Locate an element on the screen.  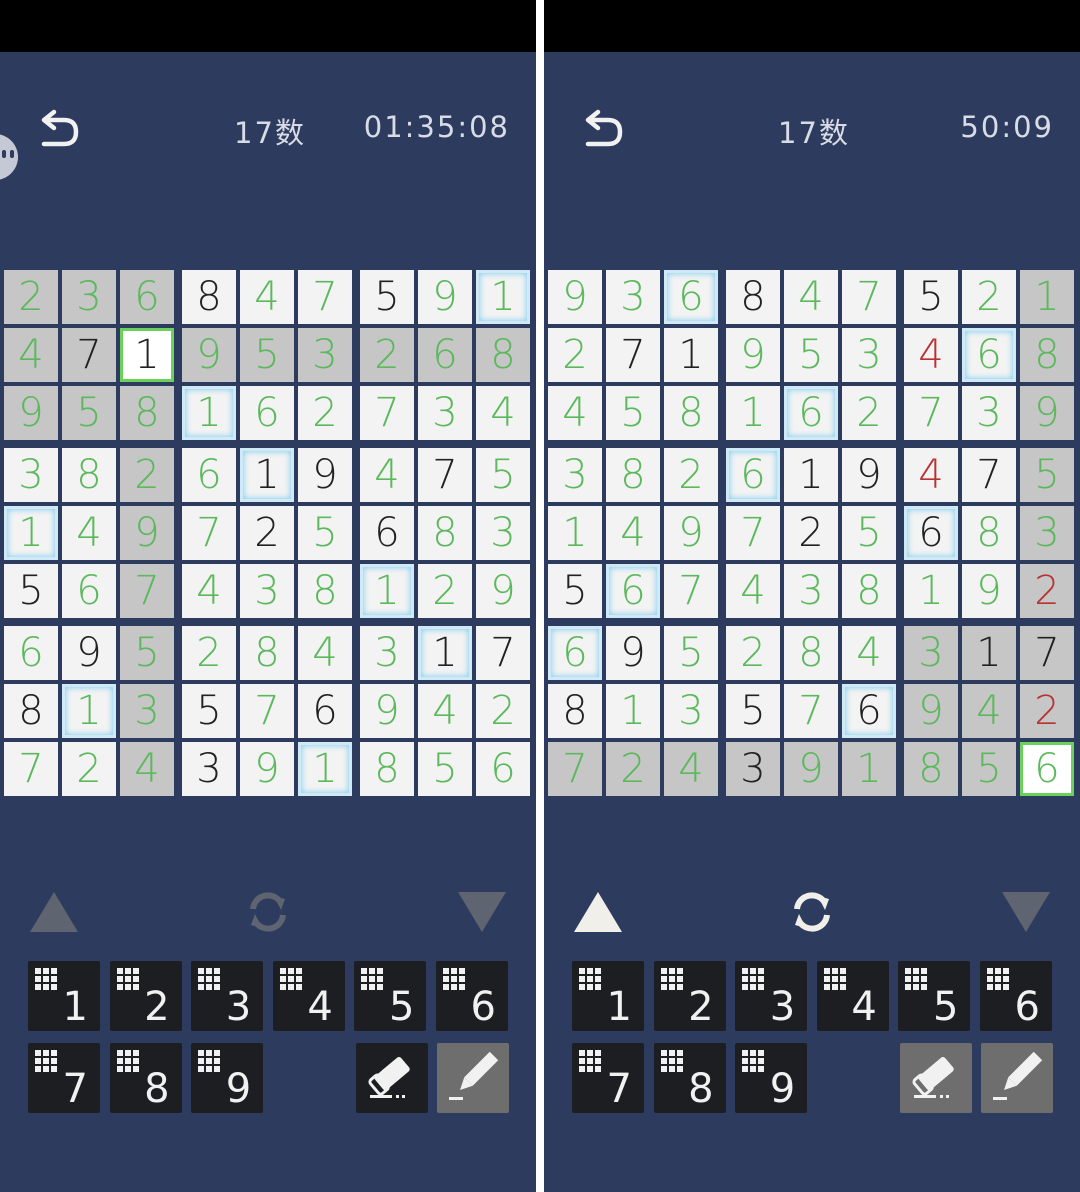
grid-cell-r6c9: 2 is located at coordinates (1047, 591).